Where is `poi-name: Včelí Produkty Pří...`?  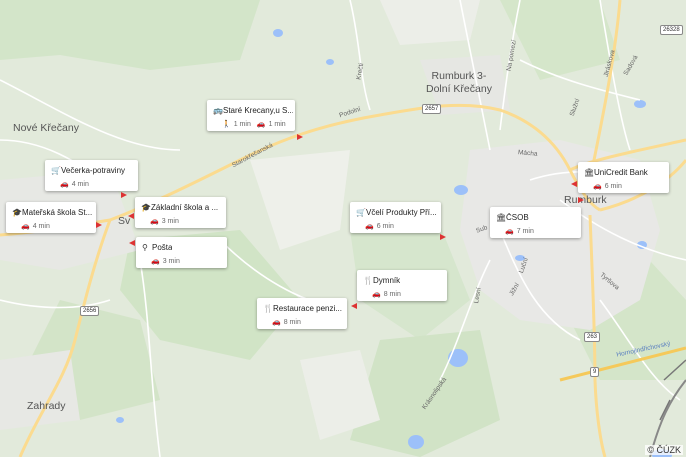
poi-name: Včelí Produkty Pří... is located at coordinates (401, 212).